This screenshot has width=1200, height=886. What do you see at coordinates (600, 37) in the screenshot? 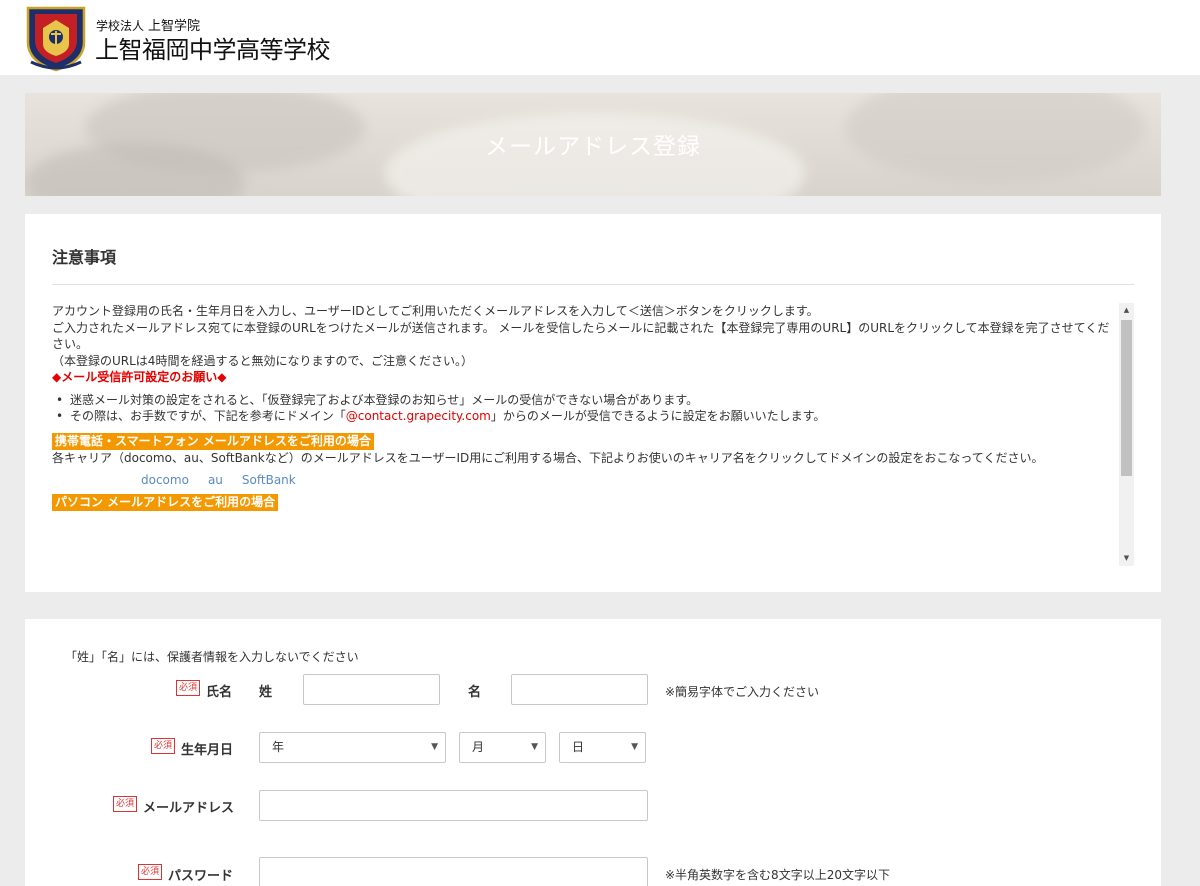
I see `site-header: 学校法人 上智学院 上智福岡中学高等学校` at bounding box center [600, 37].